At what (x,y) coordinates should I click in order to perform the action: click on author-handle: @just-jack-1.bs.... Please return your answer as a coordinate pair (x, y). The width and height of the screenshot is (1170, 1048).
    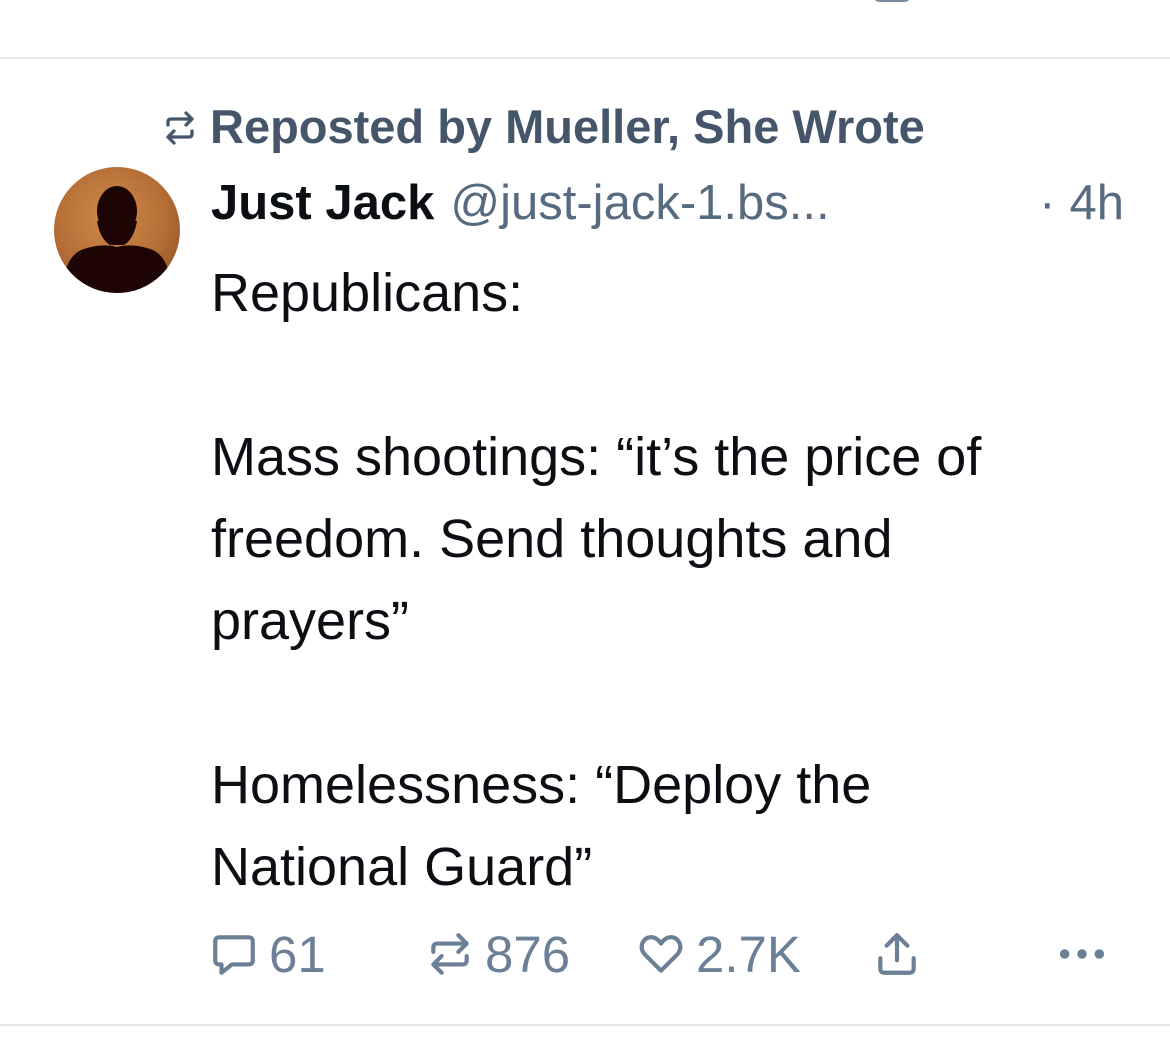
    Looking at the image, I should click on (639, 203).